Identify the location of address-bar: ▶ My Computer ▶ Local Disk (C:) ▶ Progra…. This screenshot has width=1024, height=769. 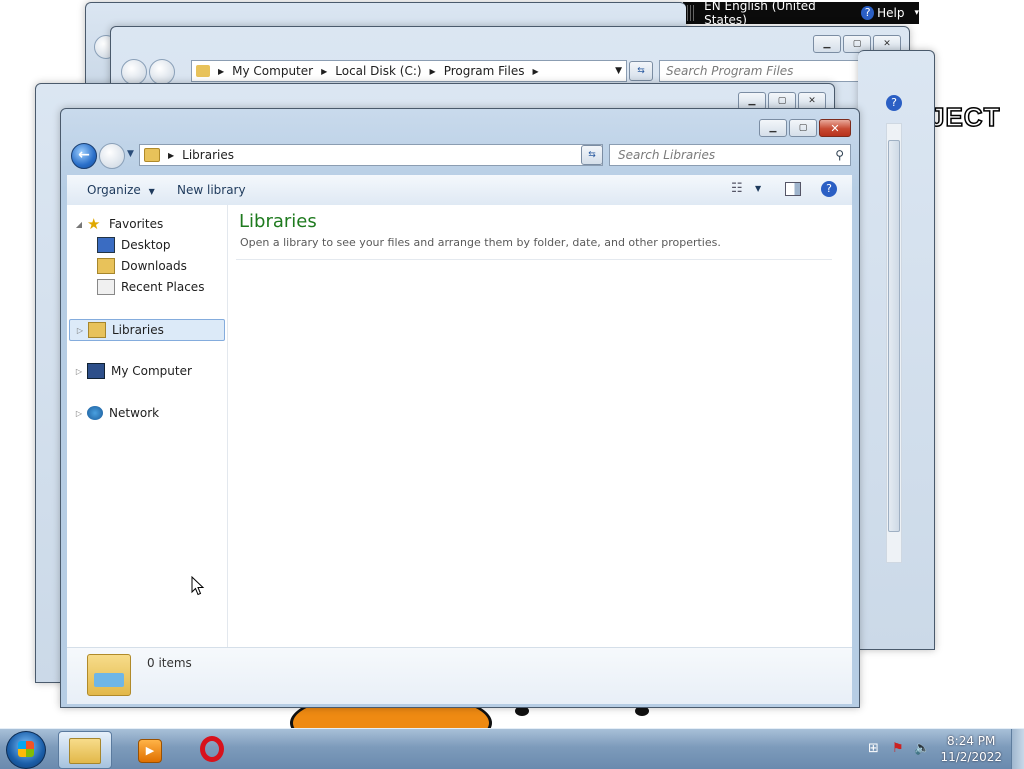
(409, 71).